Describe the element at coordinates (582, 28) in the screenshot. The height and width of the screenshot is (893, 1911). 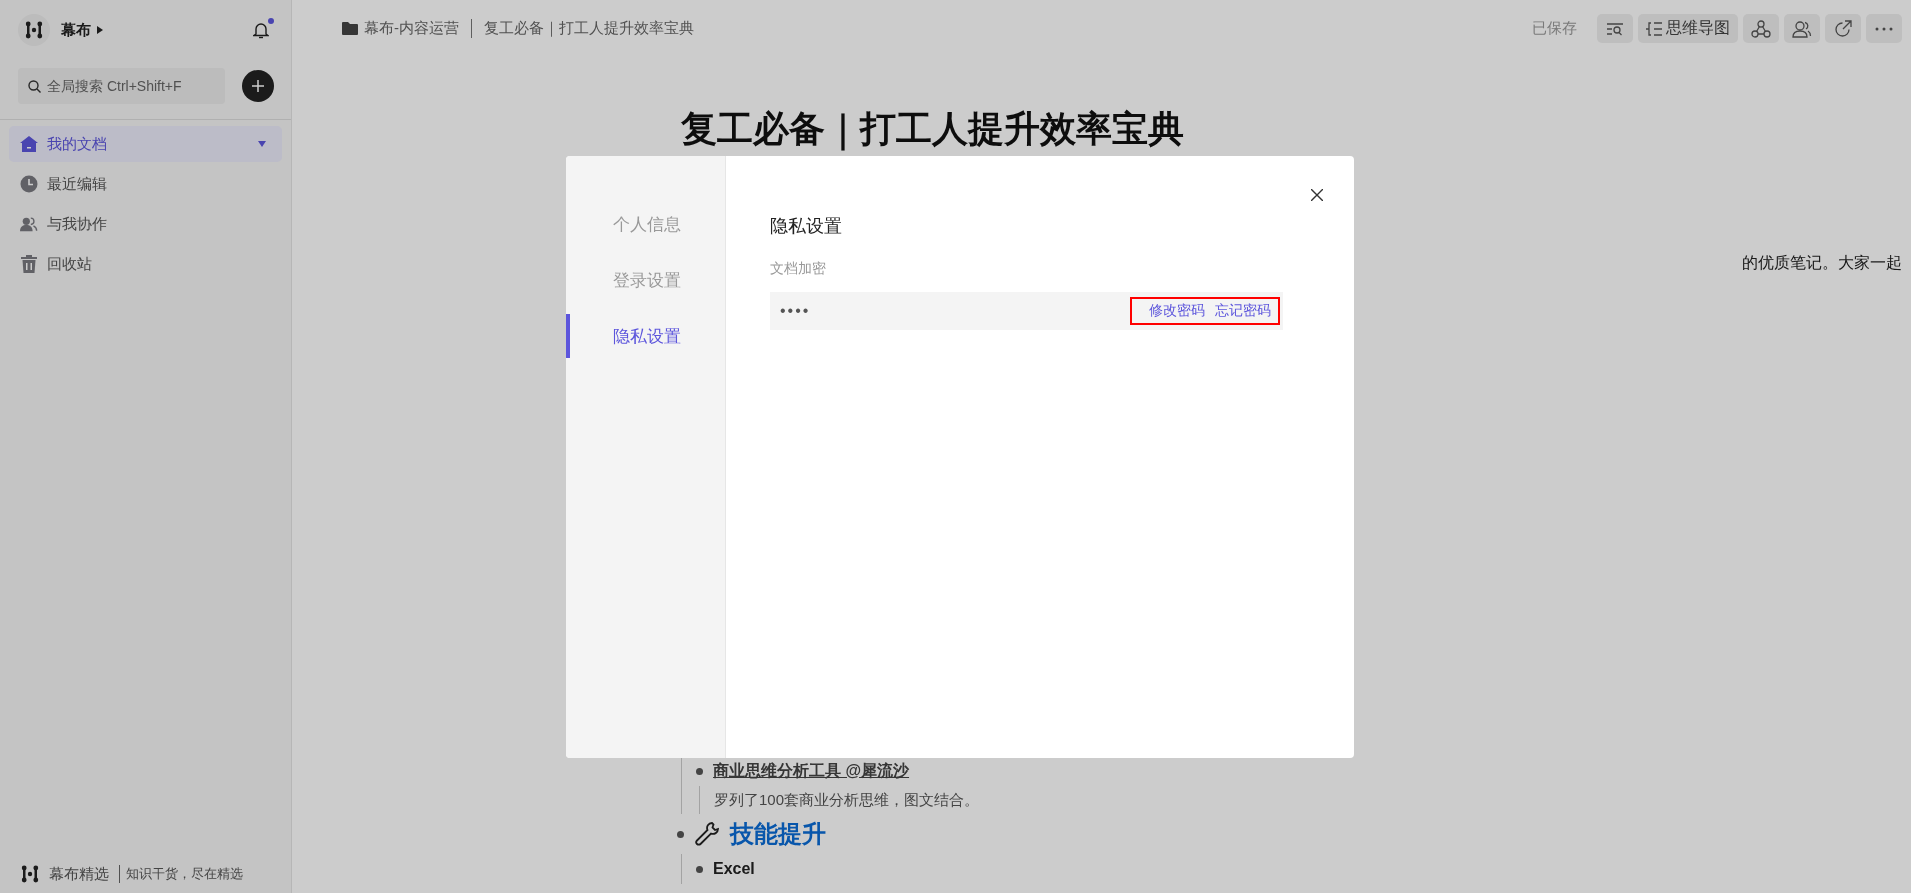
I see `breadcrumb-current: 复工必备｜打工人提升效率宝典` at that location.